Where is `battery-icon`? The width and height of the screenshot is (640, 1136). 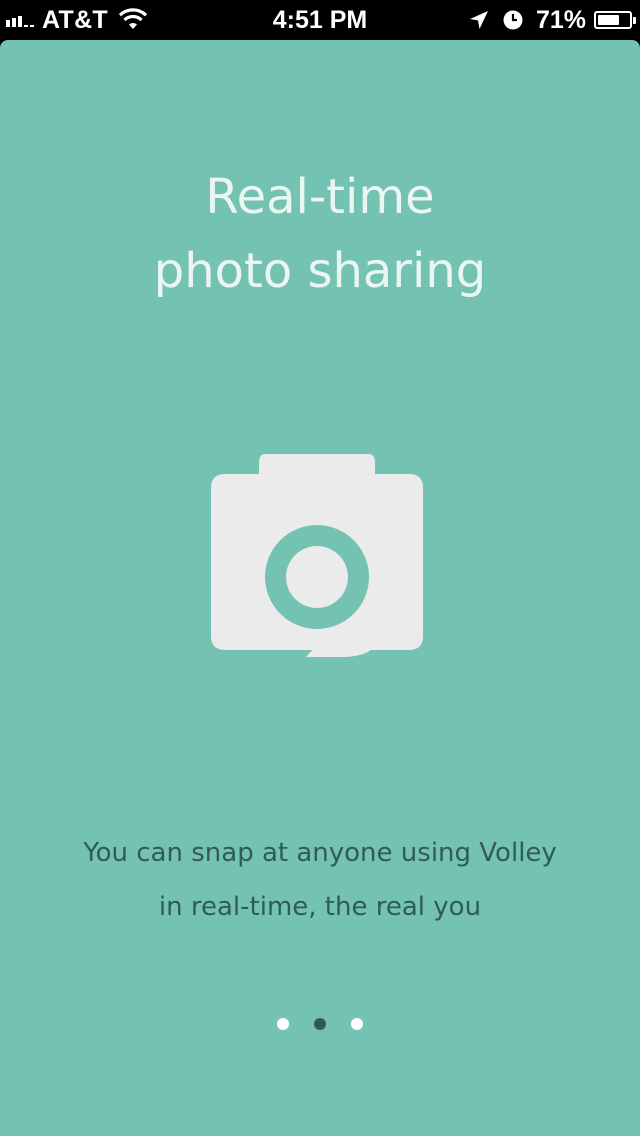
battery-icon is located at coordinates (615, 20).